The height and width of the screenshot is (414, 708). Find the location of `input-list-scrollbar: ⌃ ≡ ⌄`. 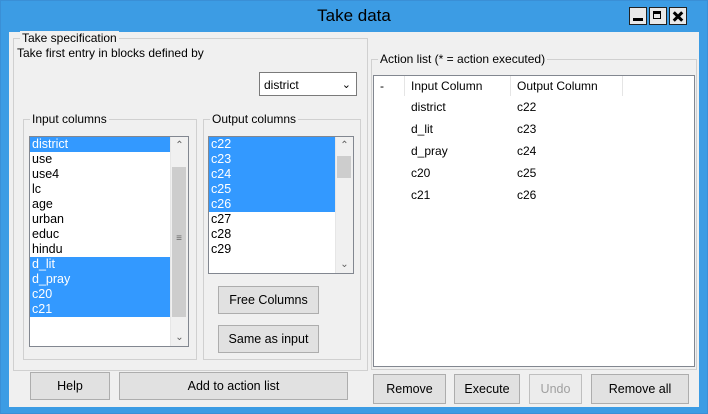

input-list-scrollbar: ⌃ ≡ ⌄ is located at coordinates (179, 241).